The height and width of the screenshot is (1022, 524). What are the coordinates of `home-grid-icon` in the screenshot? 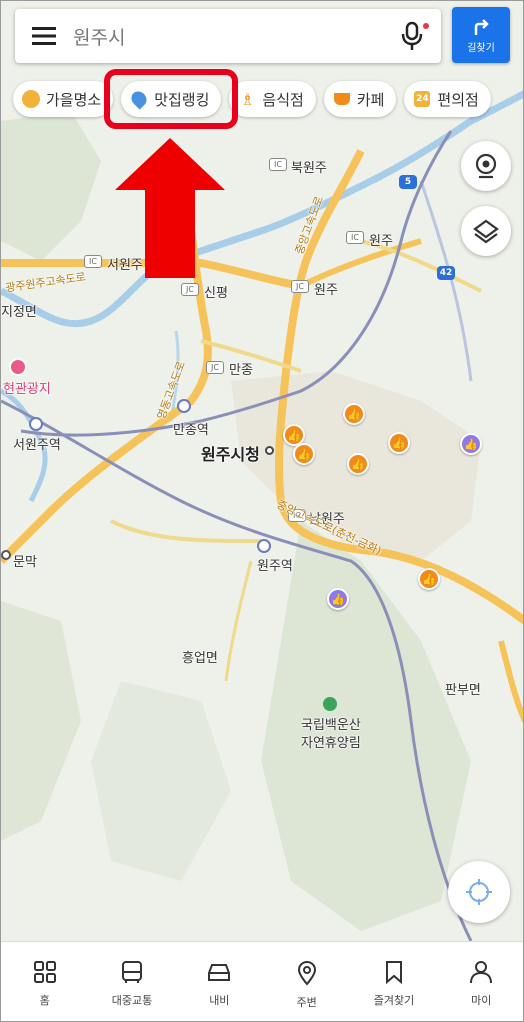 It's located at (44, 972).